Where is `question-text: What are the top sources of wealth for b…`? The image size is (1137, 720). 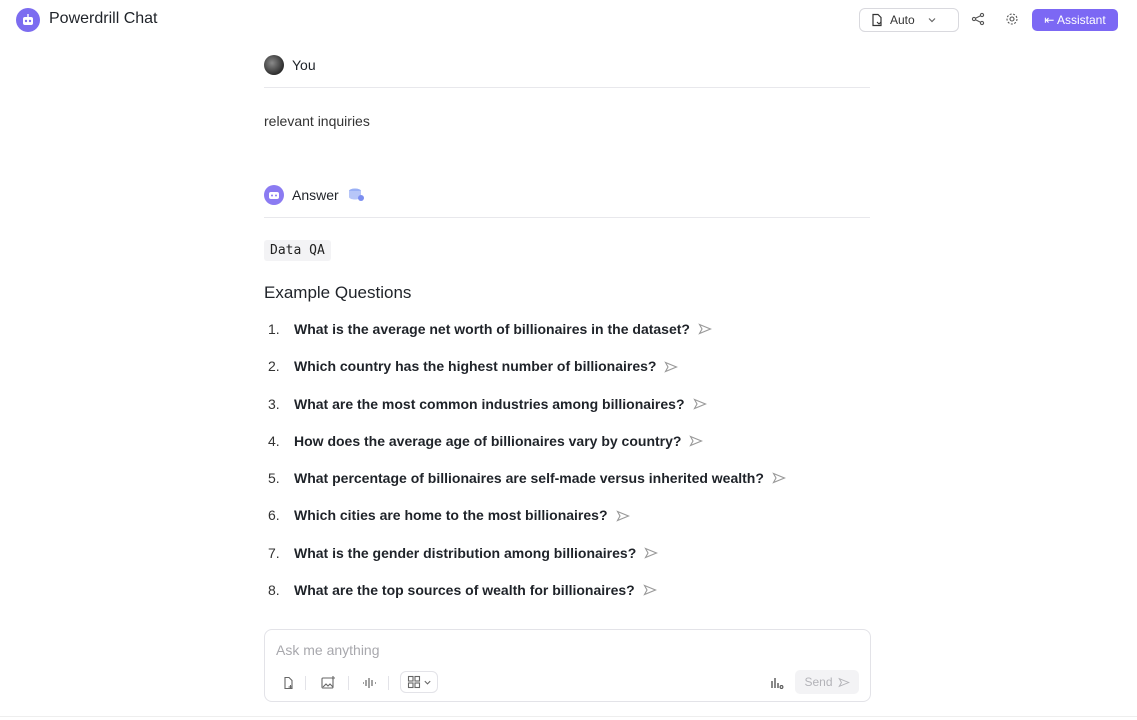 question-text: What are the top sources of wealth for b… is located at coordinates (464, 590).